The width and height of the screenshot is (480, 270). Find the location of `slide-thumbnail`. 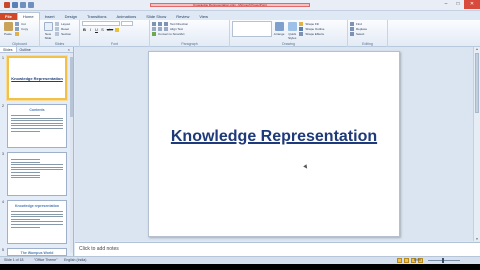

slide-thumbnail is located at coordinates (37, 174).